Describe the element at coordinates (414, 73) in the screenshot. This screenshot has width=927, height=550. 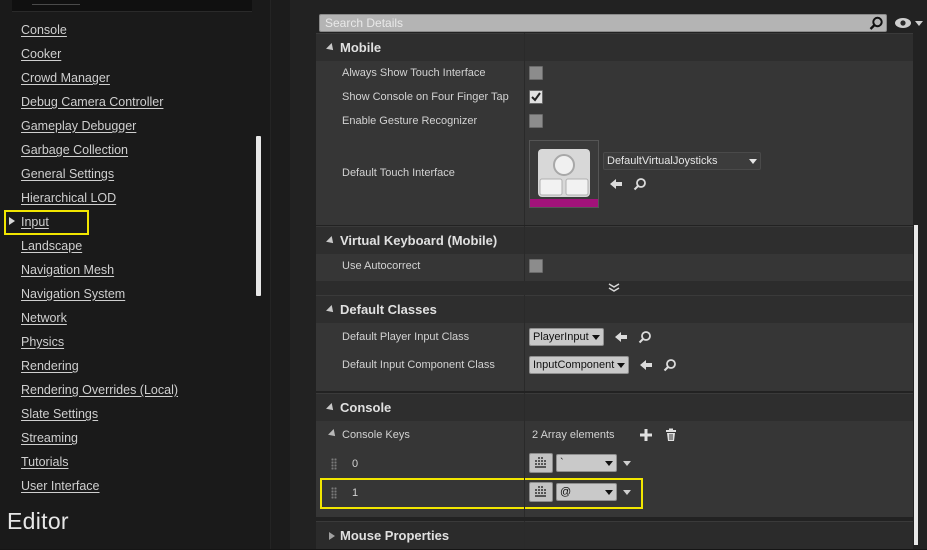
I see `prop-label-always-show-touch: Always Show Touch Interface` at that location.